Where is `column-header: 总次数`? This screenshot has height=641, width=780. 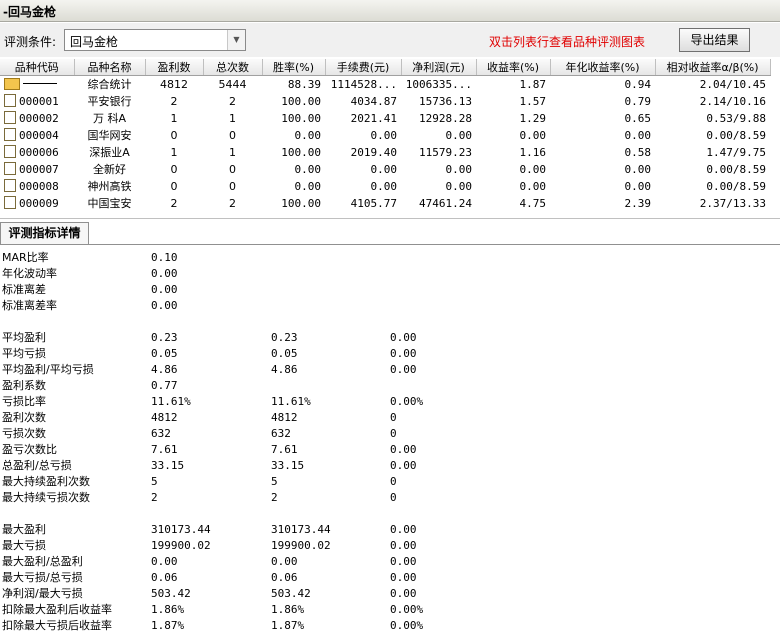
column-header: 总次数 is located at coordinates (233, 67).